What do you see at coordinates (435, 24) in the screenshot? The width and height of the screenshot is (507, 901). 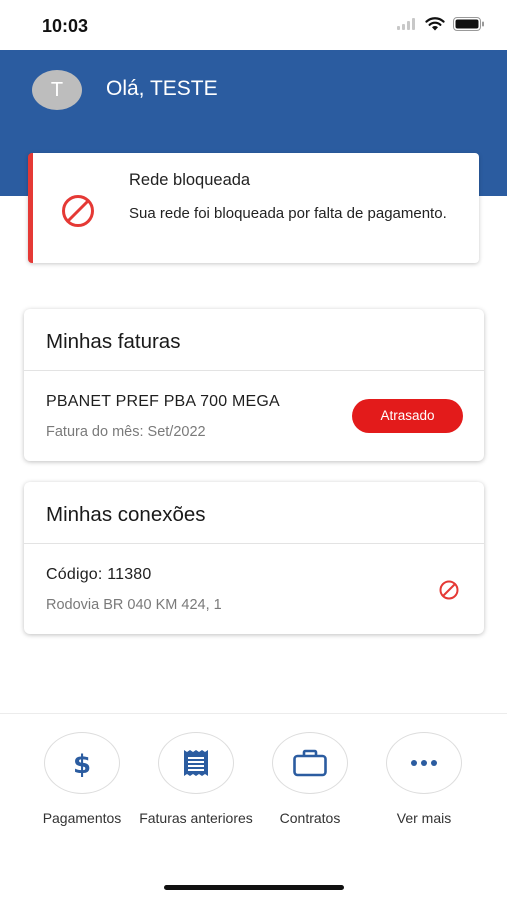 I see `wifi-icon` at bounding box center [435, 24].